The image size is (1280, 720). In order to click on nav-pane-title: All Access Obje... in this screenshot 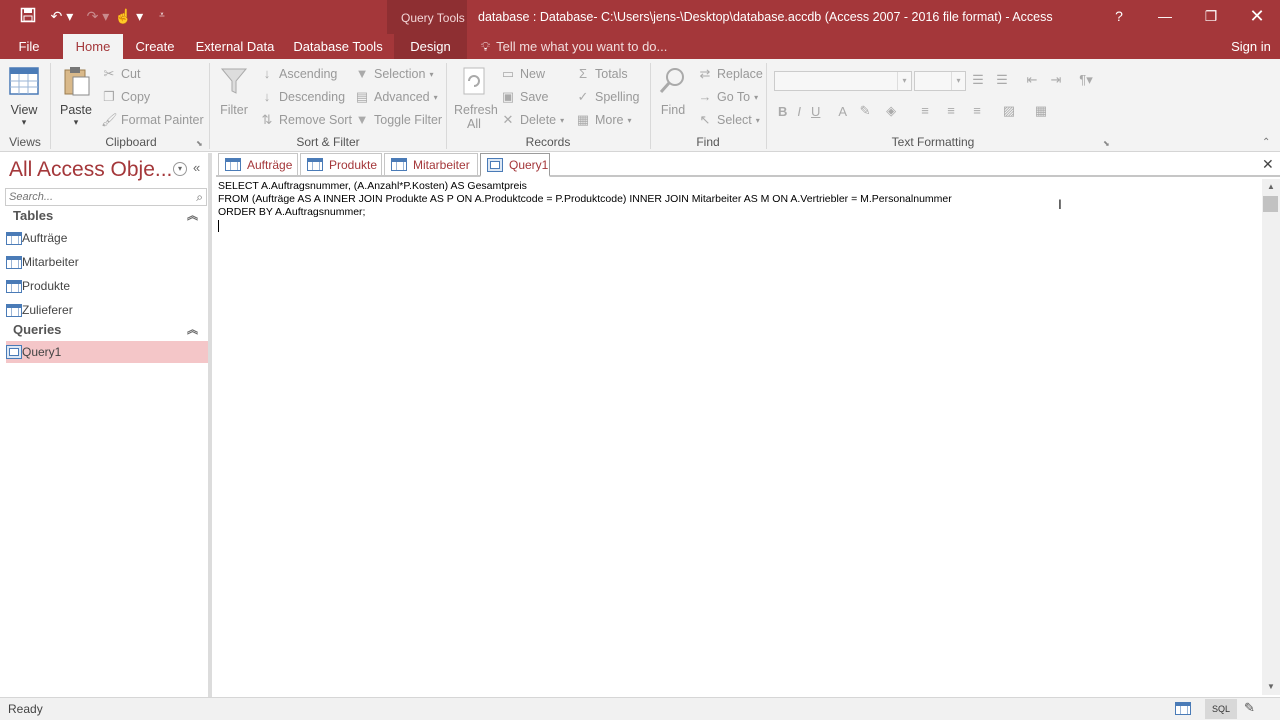, I will do `click(90, 170)`.